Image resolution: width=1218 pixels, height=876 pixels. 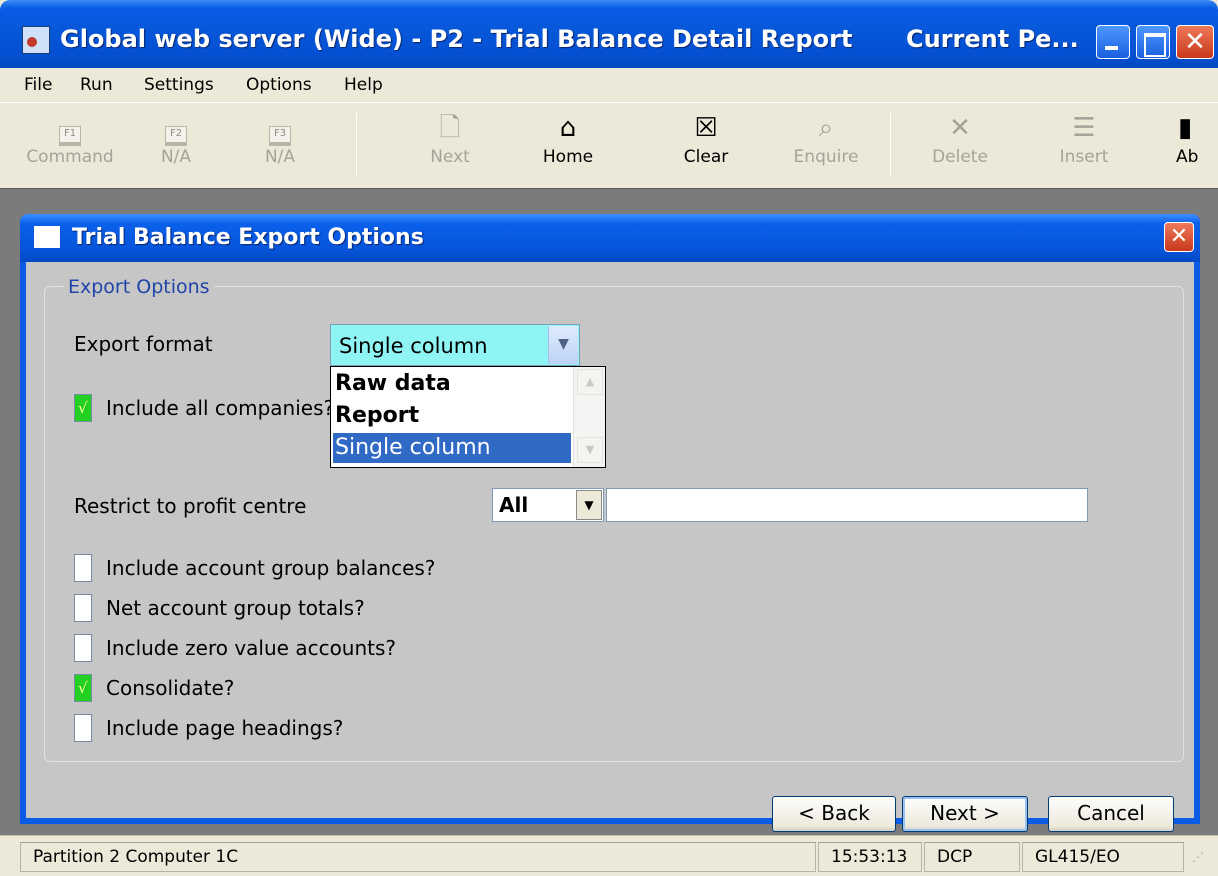 I want to click on menu-file: File, so click(x=38, y=85).